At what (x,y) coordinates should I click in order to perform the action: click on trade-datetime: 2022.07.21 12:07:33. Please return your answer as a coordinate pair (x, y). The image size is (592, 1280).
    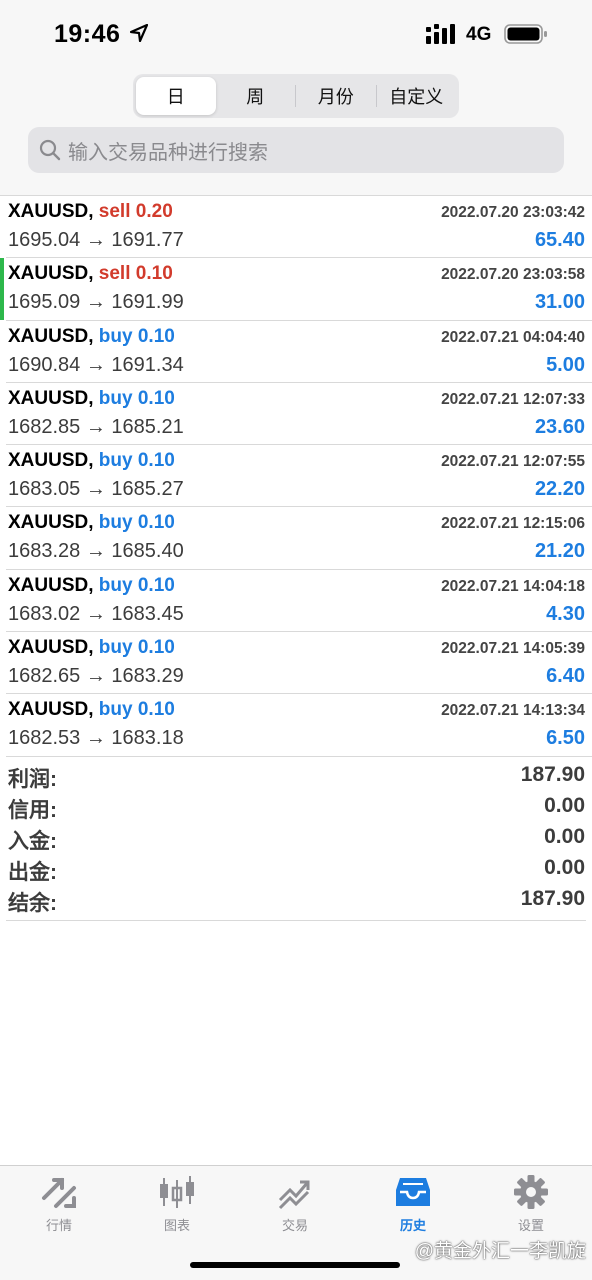
    Looking at the image, I should click on (513, 399).